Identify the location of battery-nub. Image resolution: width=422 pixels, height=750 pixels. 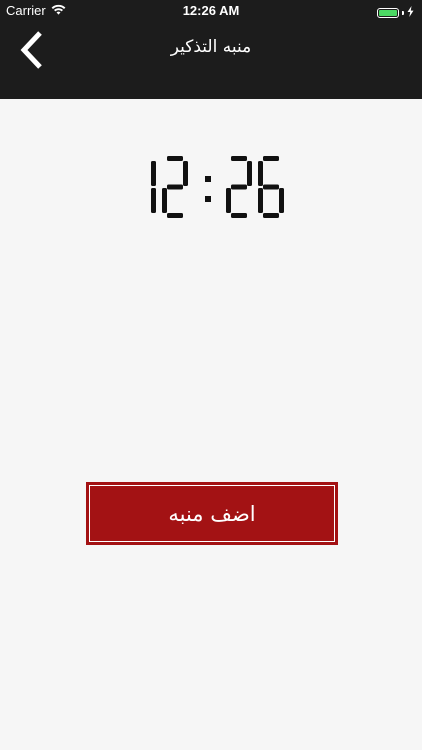
(403, 12).